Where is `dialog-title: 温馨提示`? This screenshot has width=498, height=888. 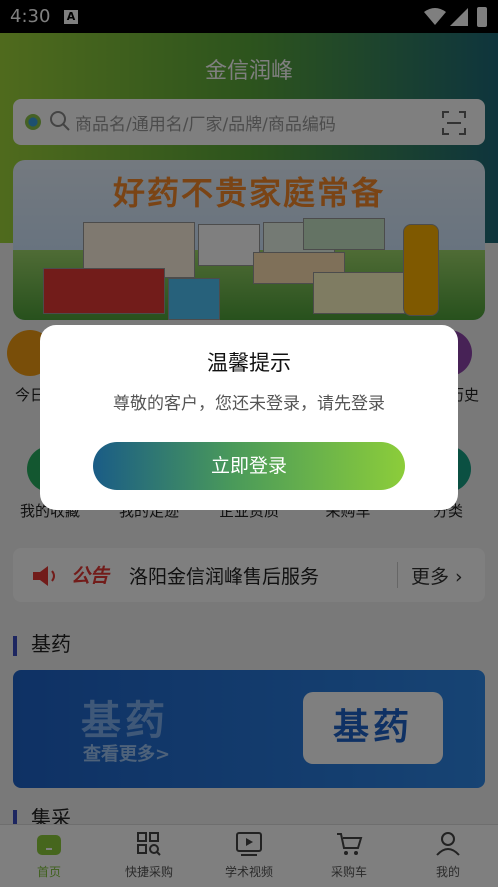 dialog-title: 温馨提示 is located at coordinates (249, 363).